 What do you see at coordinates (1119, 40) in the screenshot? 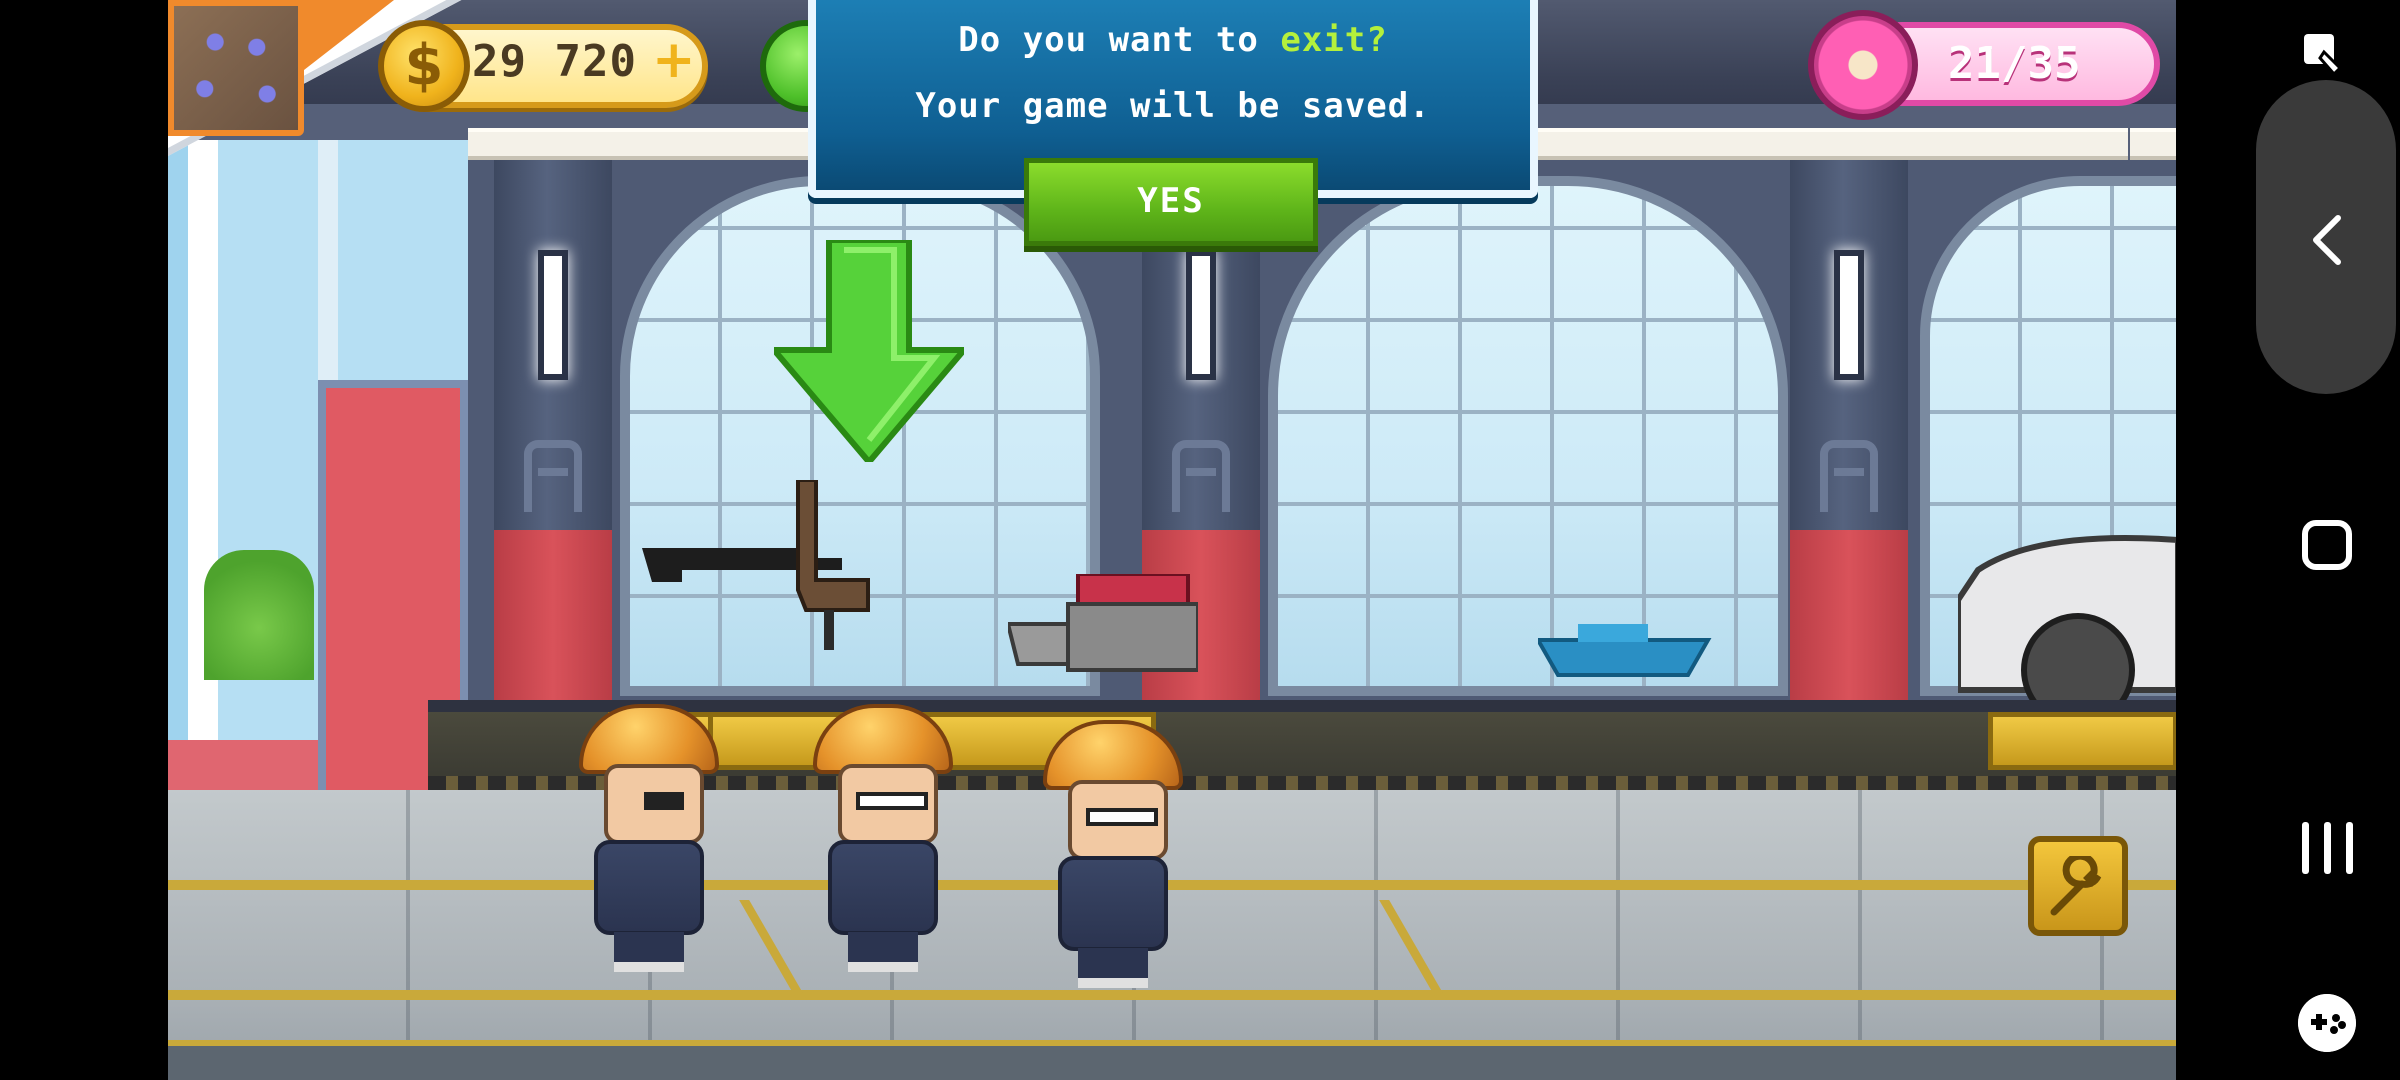
I see `dialog-question-prefix: Do you want to` at bounding box center [1119, 40].